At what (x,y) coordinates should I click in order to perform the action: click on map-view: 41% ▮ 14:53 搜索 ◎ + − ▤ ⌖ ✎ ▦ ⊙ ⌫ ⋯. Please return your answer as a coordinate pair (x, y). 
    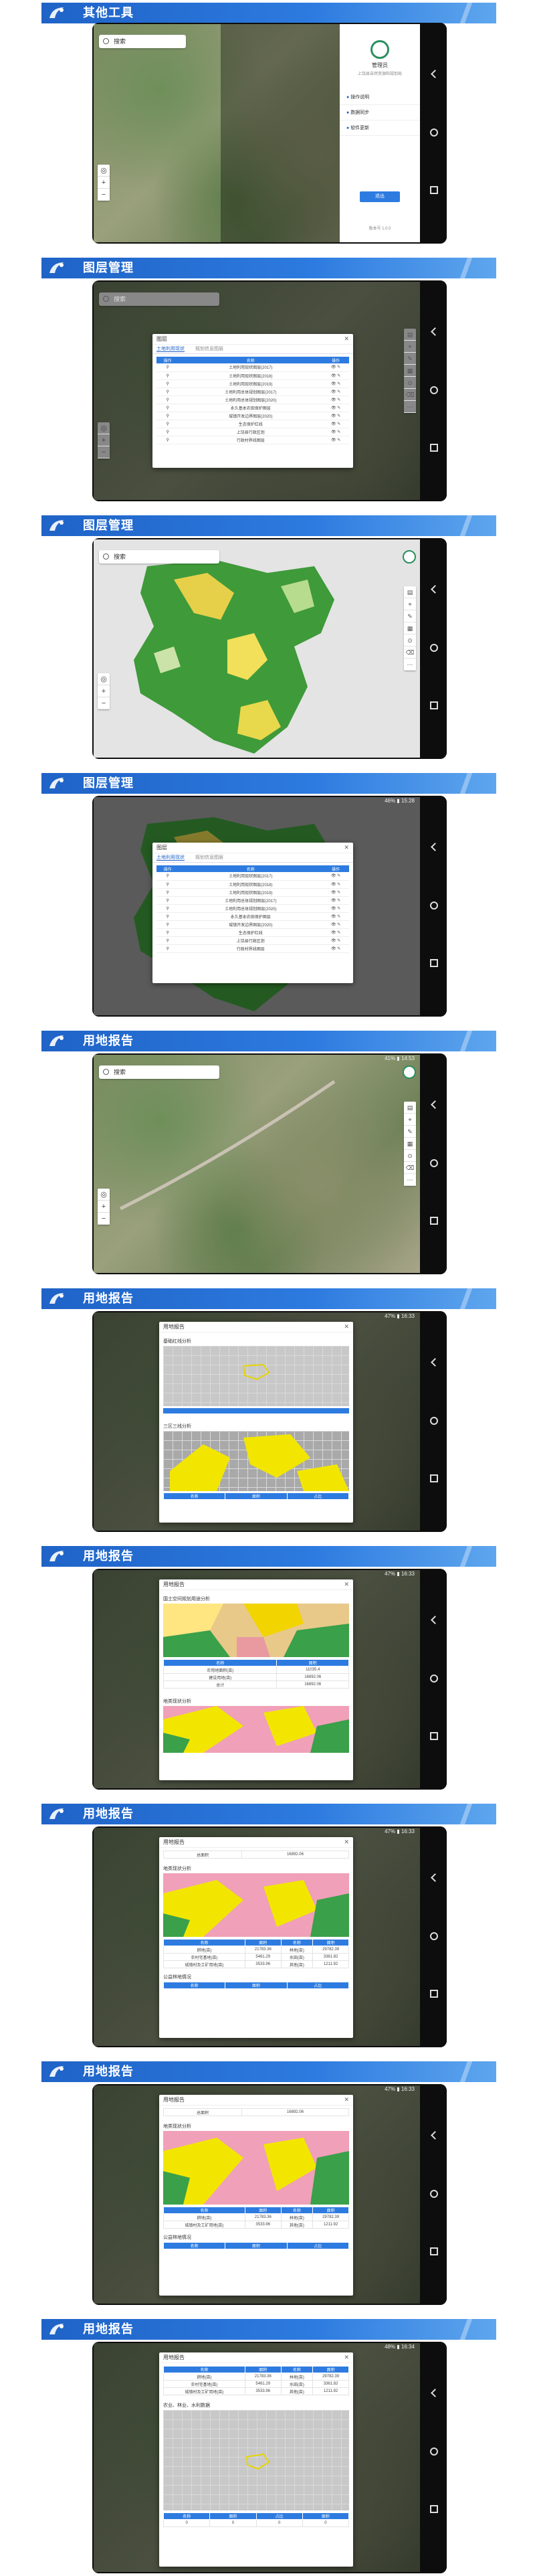
    Looking at the image, I should click on (257, 1164).